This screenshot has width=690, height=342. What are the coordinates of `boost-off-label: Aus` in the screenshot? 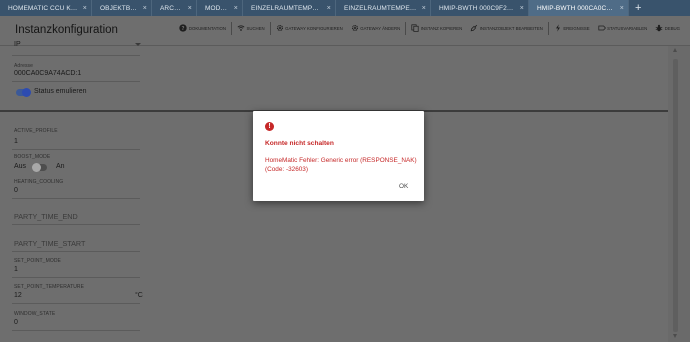 It's located at (20, 166).